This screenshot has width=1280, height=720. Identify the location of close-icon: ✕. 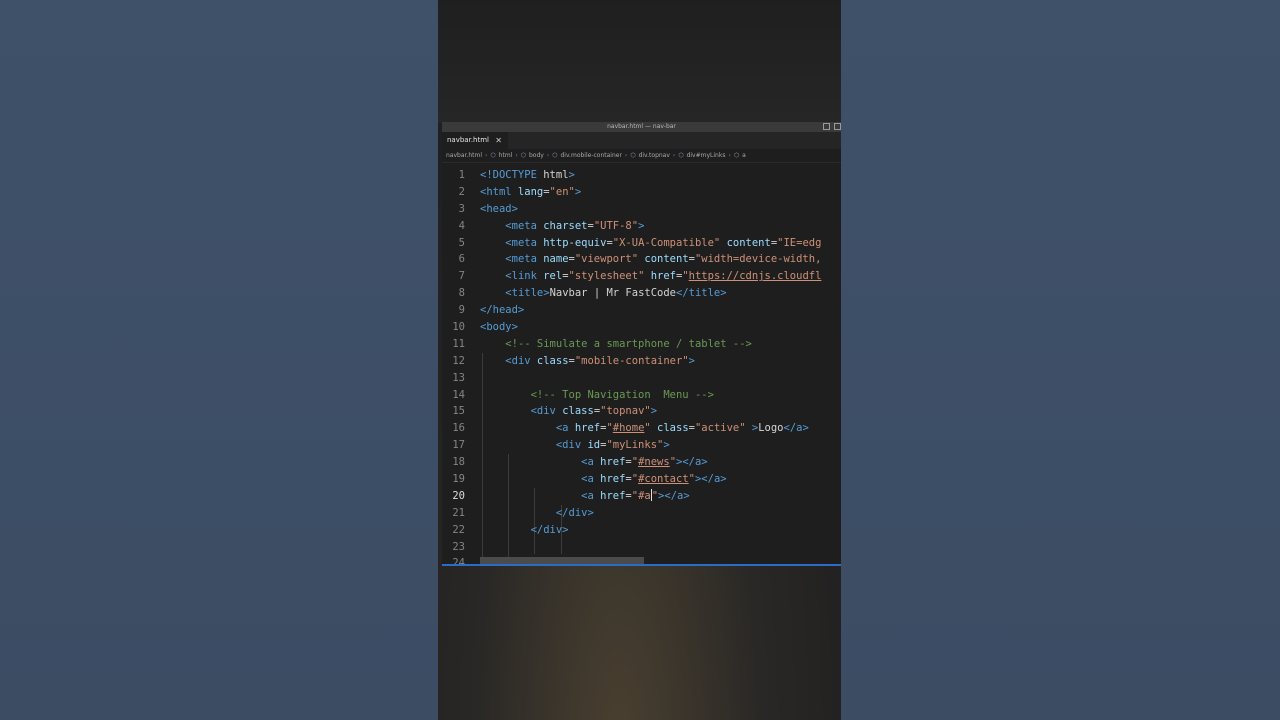
(498, 140).